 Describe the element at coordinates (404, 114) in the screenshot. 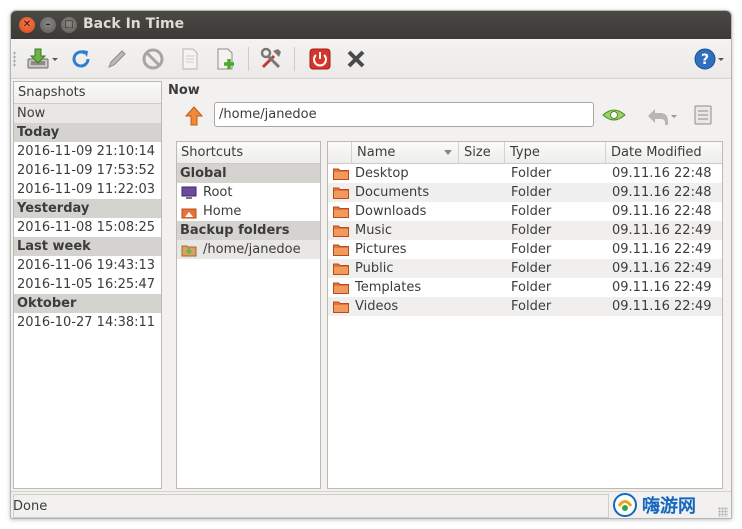

I see `path-input` at that location.